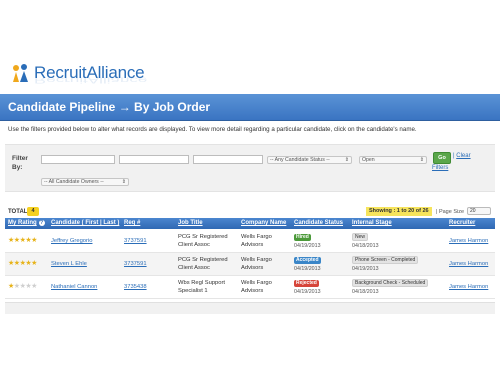 The image size is (500, 375). I want to click on filter-label: Filter By:, so click(20, 163).